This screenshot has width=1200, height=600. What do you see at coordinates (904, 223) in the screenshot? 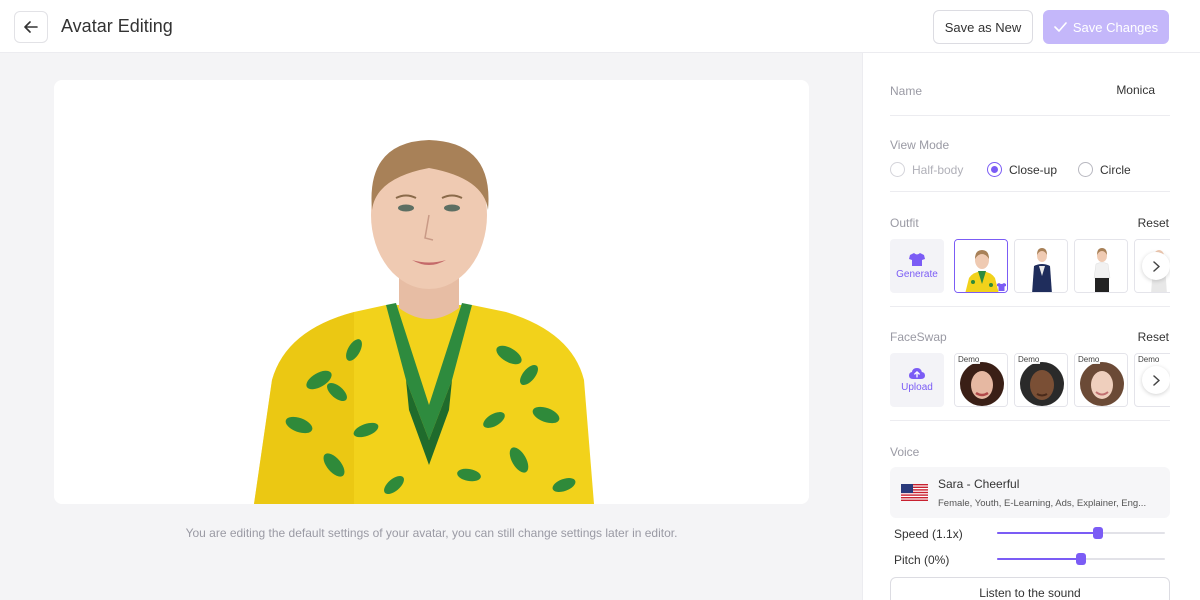
I see `outfit-label: Outfit` at bounding box center [904, 223].